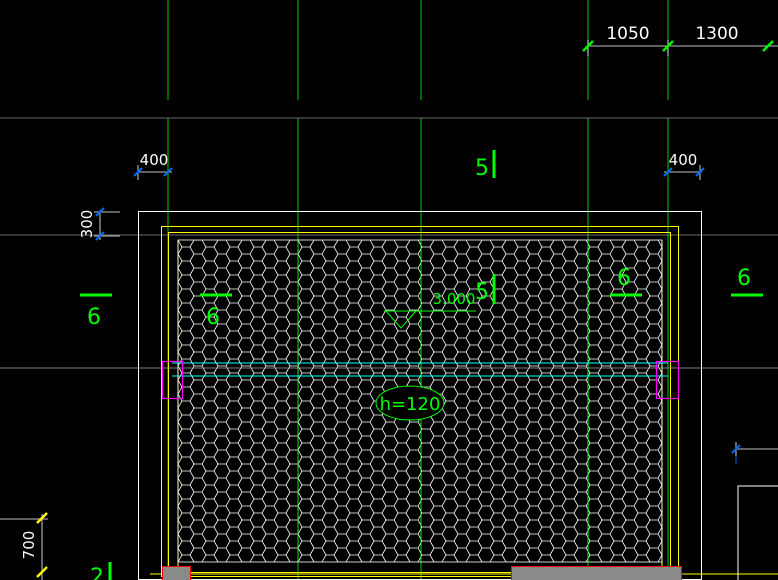 This screenshot has width=778, height=580. I want to click on dimension-400-right: 400, so click(684, 165).